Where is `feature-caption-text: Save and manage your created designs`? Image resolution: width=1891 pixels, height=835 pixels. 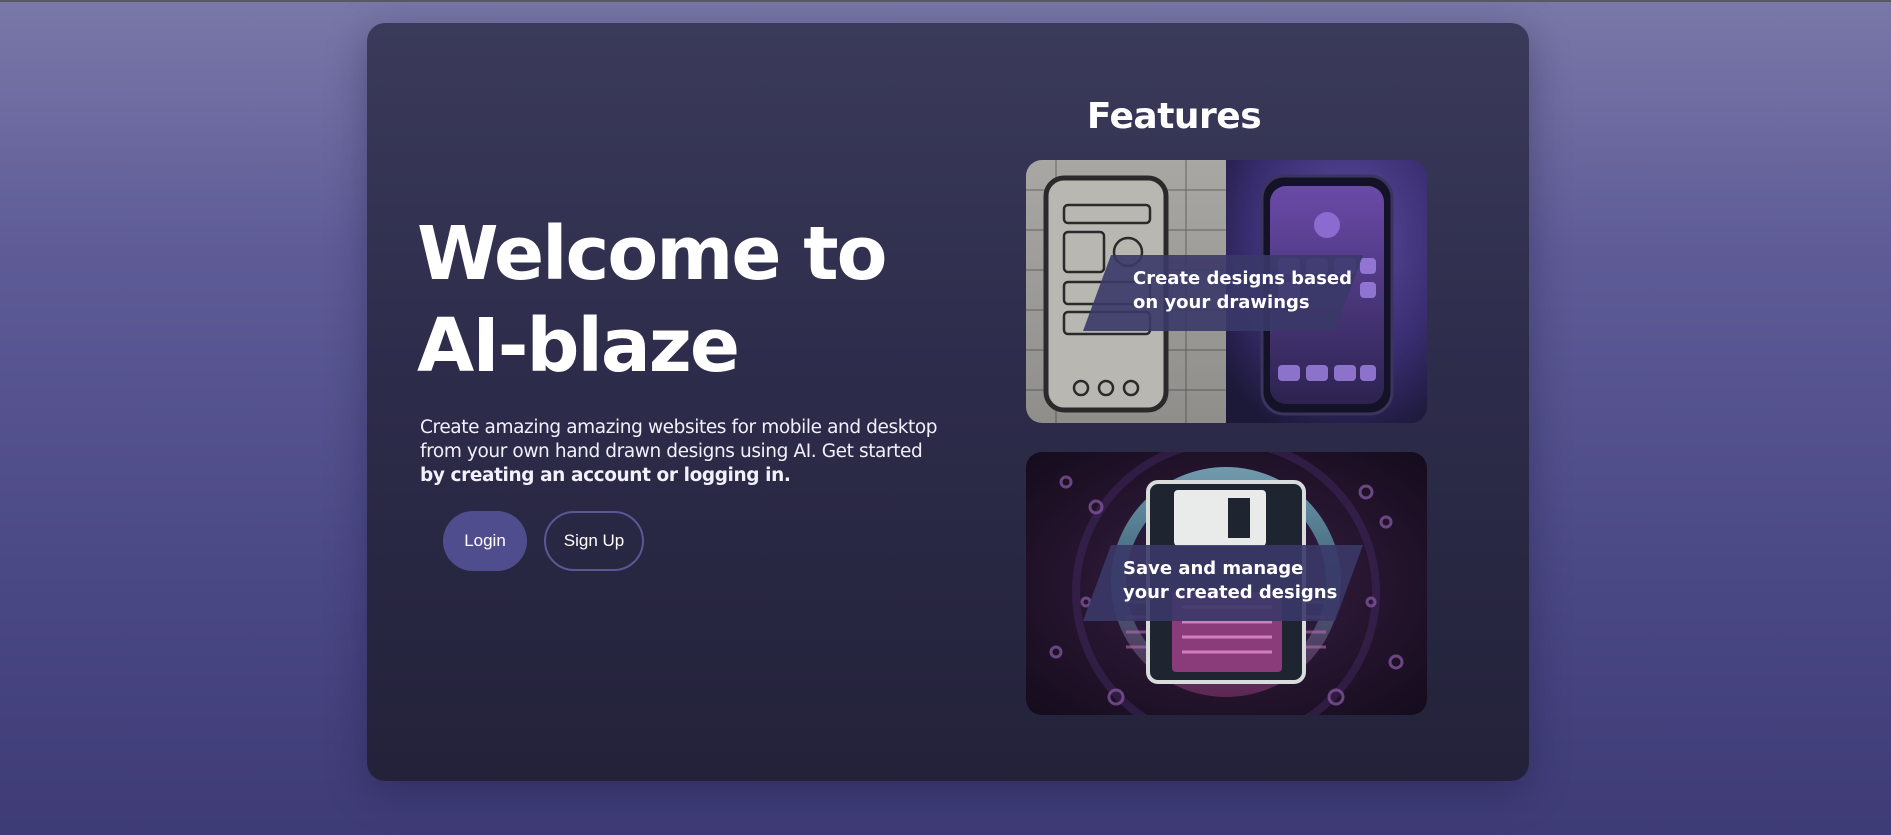 feature-caption-text: Save and manage your created designs is located at coordinates (1238, 581).